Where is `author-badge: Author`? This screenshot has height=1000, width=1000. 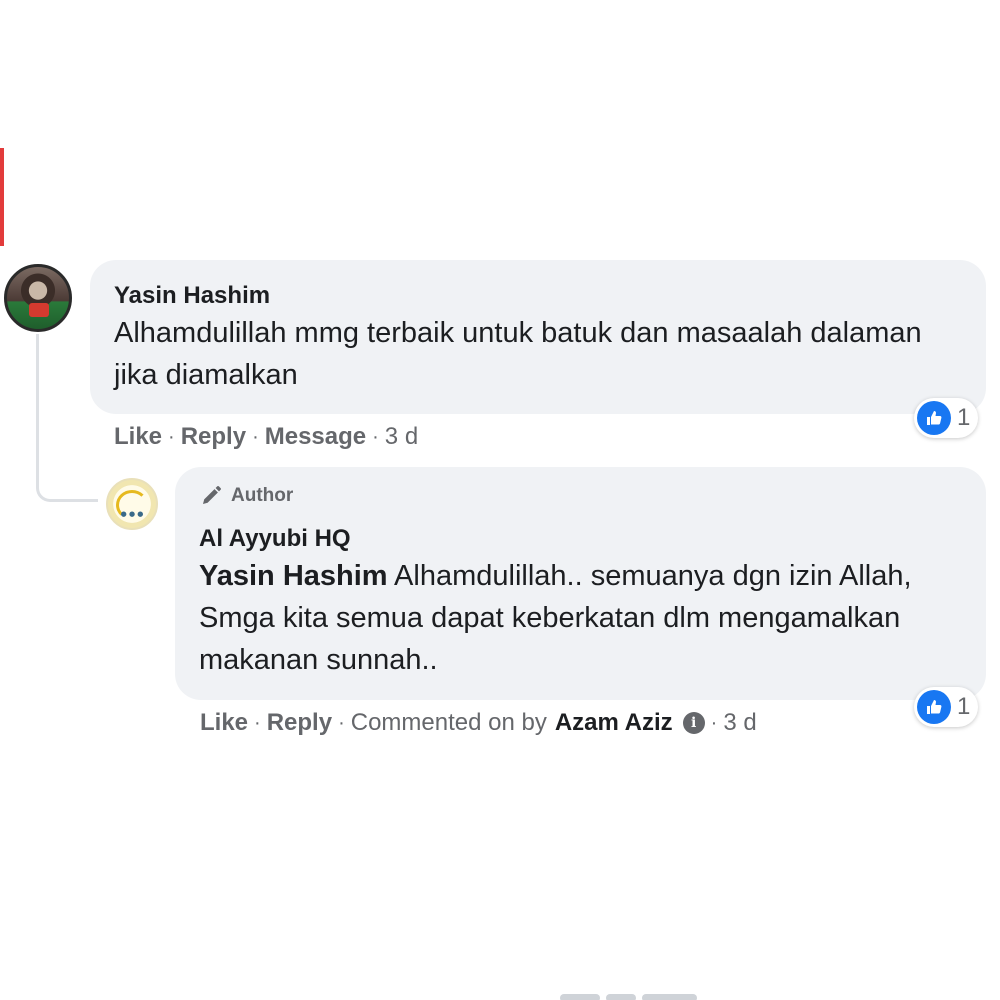
author-badge: Author is located at coordinates (580, 496).